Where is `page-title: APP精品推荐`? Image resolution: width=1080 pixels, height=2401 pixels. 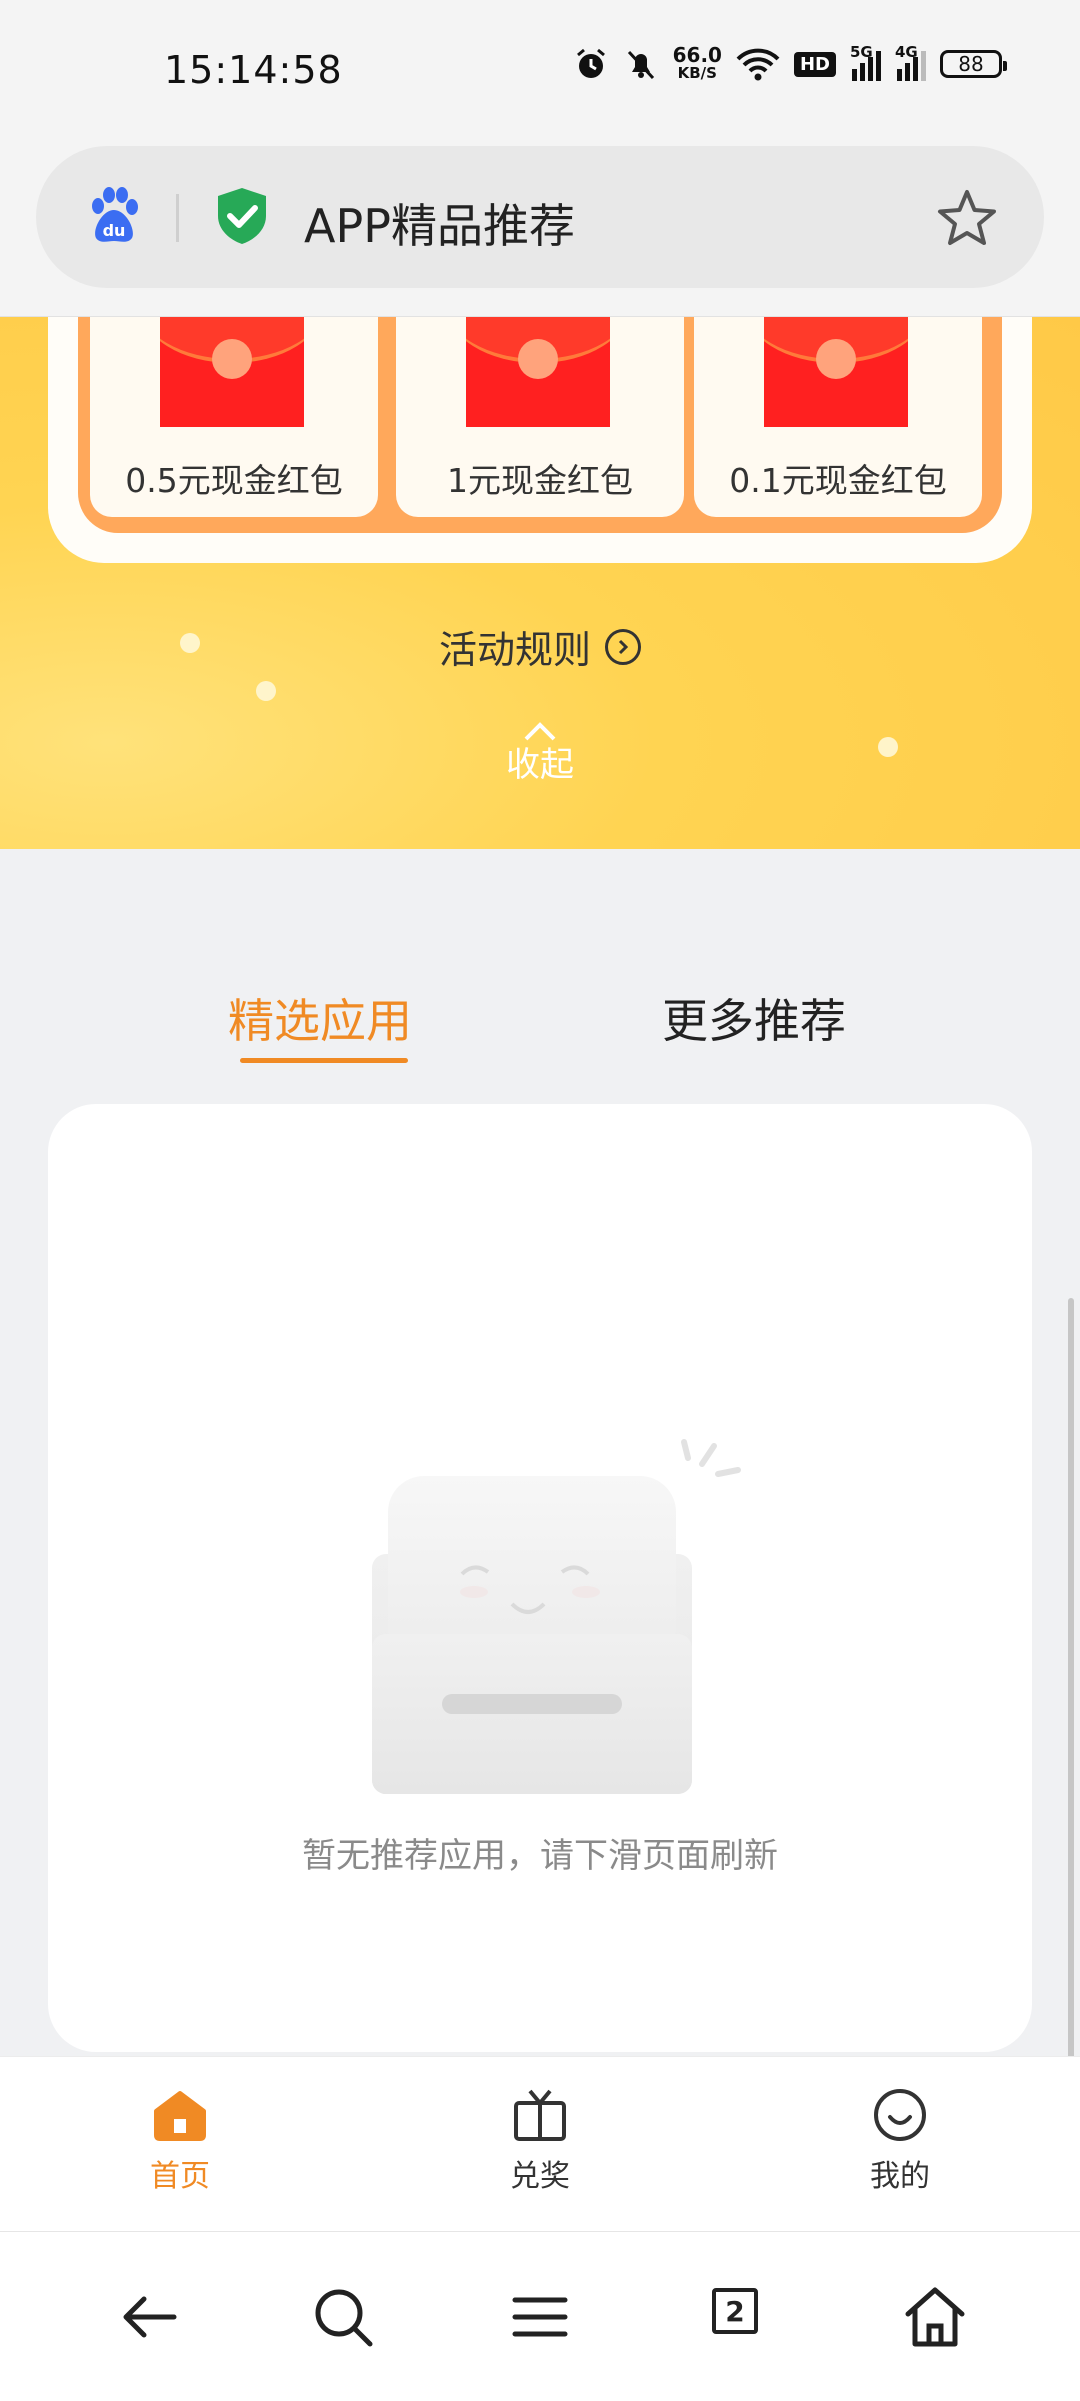 page-title: APP精品推荐 is located at coordinates (439, 223).